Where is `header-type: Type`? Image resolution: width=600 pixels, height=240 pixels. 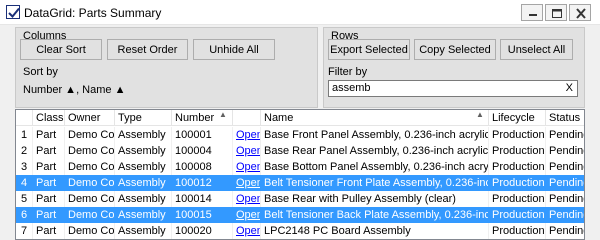
header-type: Type is located at coordinates (143, 118).